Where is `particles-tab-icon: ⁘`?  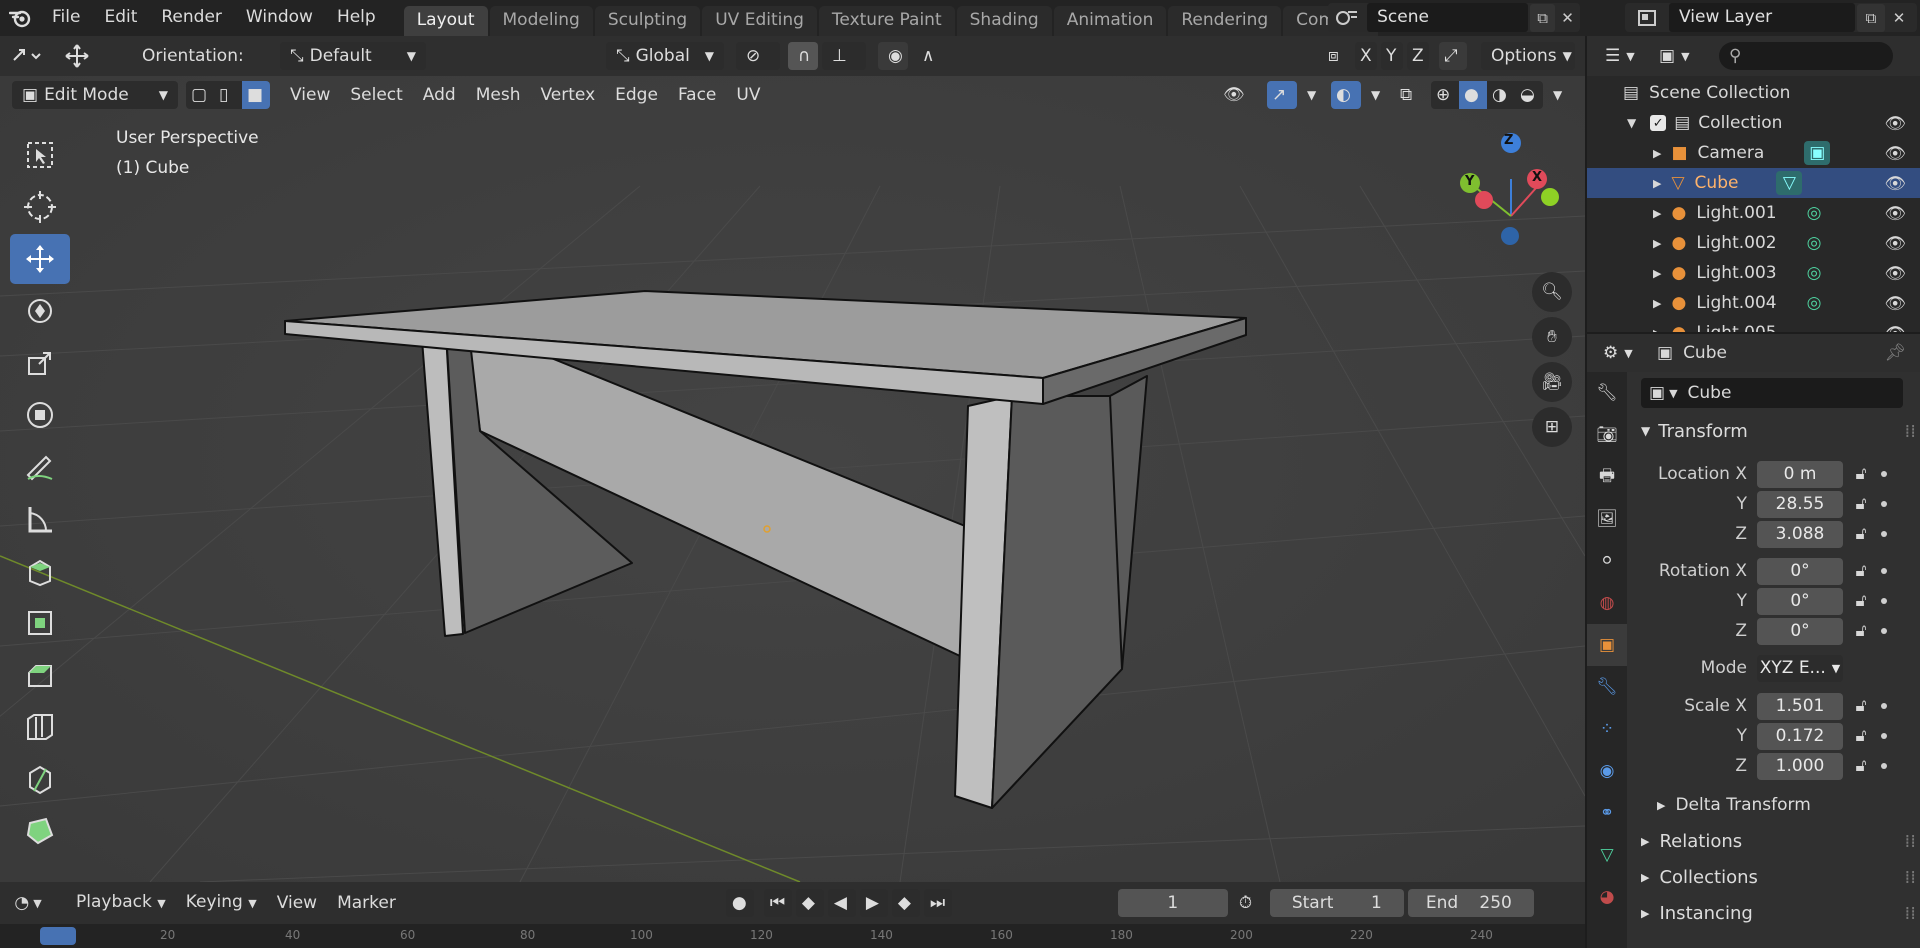 particles-tab-icon: ⁘ is located at coordinates (1607, 729).